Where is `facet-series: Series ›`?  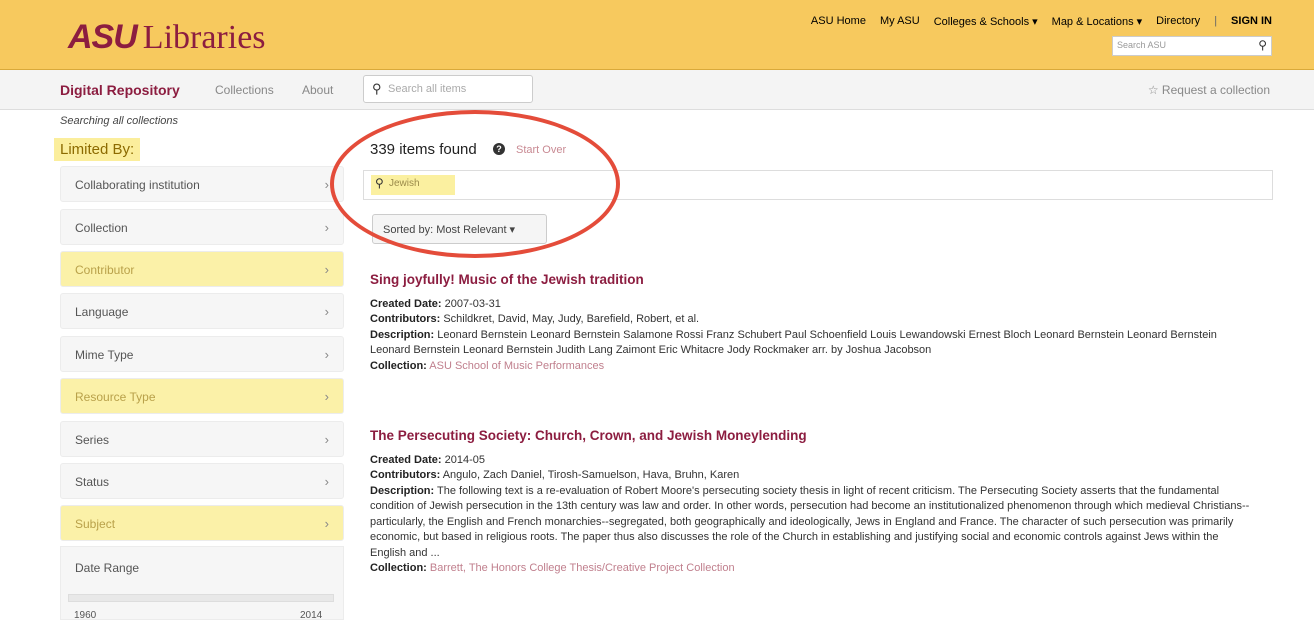 facet-series: Series › is located at coordinates (202, 439).